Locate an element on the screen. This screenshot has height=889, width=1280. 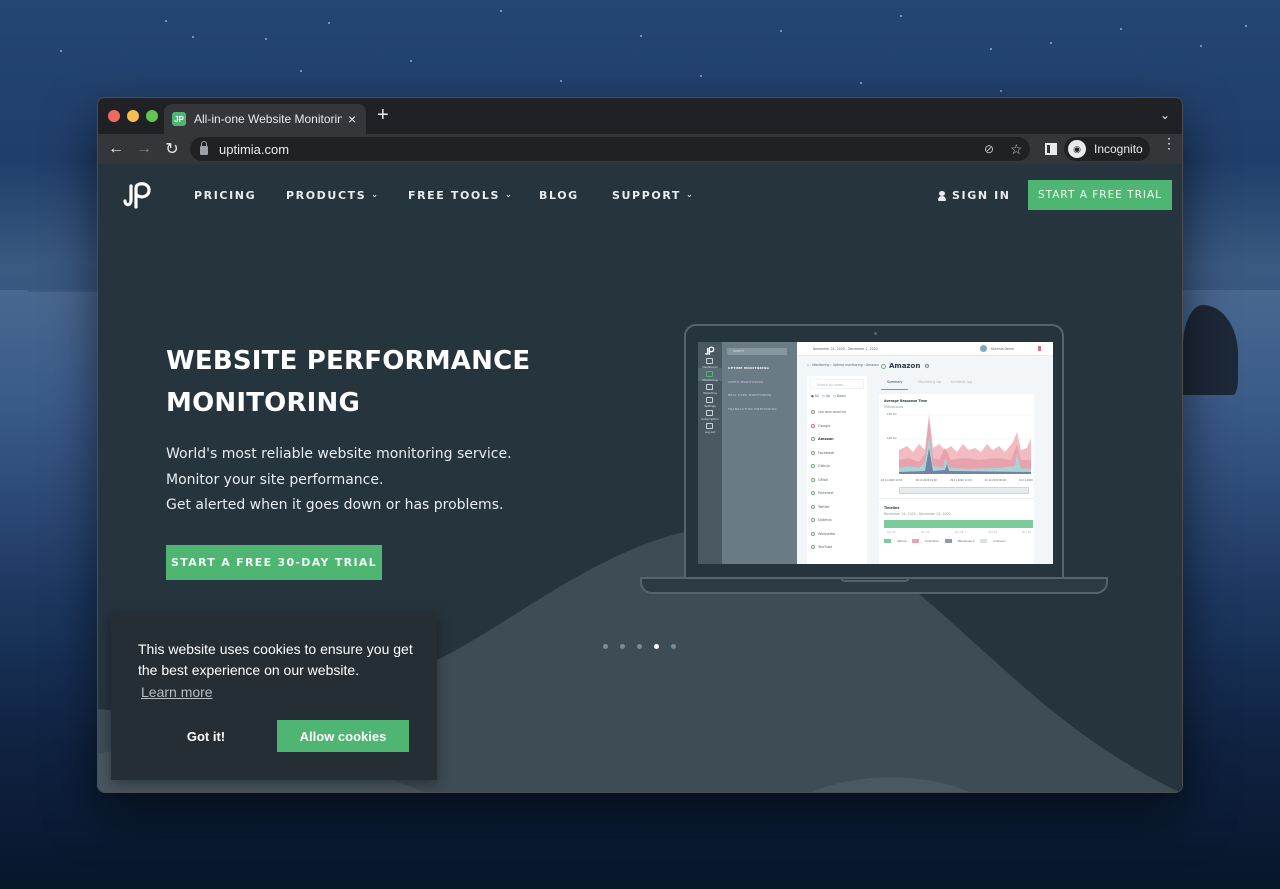
mockup-timeline-ticks: Nov 25 Nov 26 Nov 28 Nov 29 Nov 30 is located at coordinates (959, 532).